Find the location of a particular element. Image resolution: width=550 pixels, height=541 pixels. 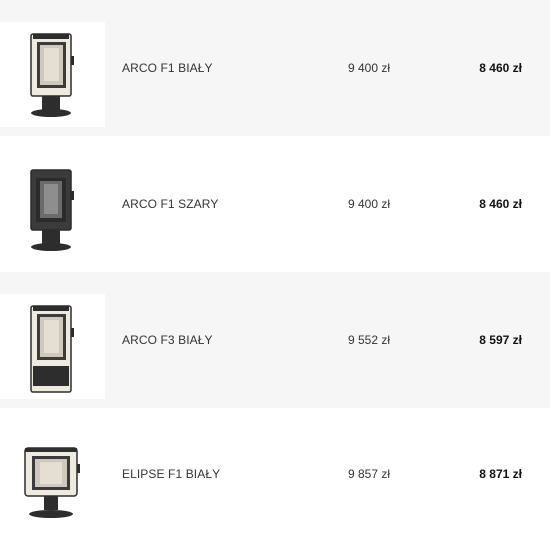

stove-white-wide-icon is located at coordinates (52, 482).